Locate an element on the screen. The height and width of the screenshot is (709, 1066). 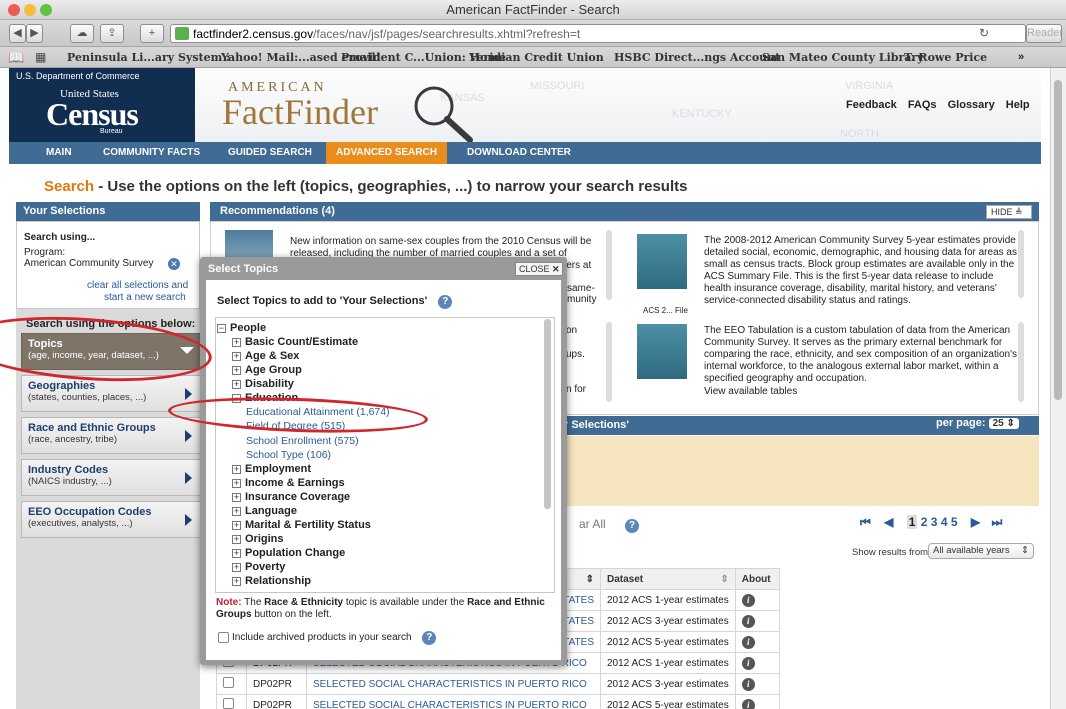
tree-node: + Age & Sex is located at coordinates (265, 357).